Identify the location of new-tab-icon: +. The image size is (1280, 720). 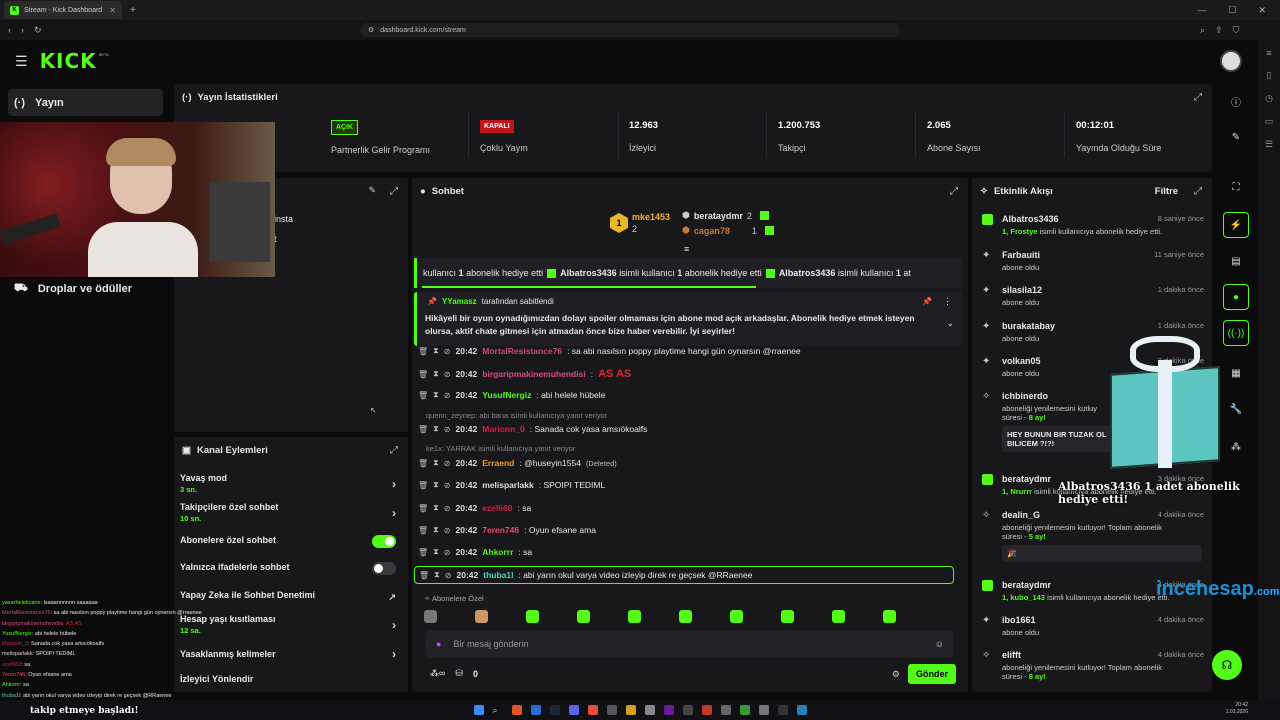
(133, 10).